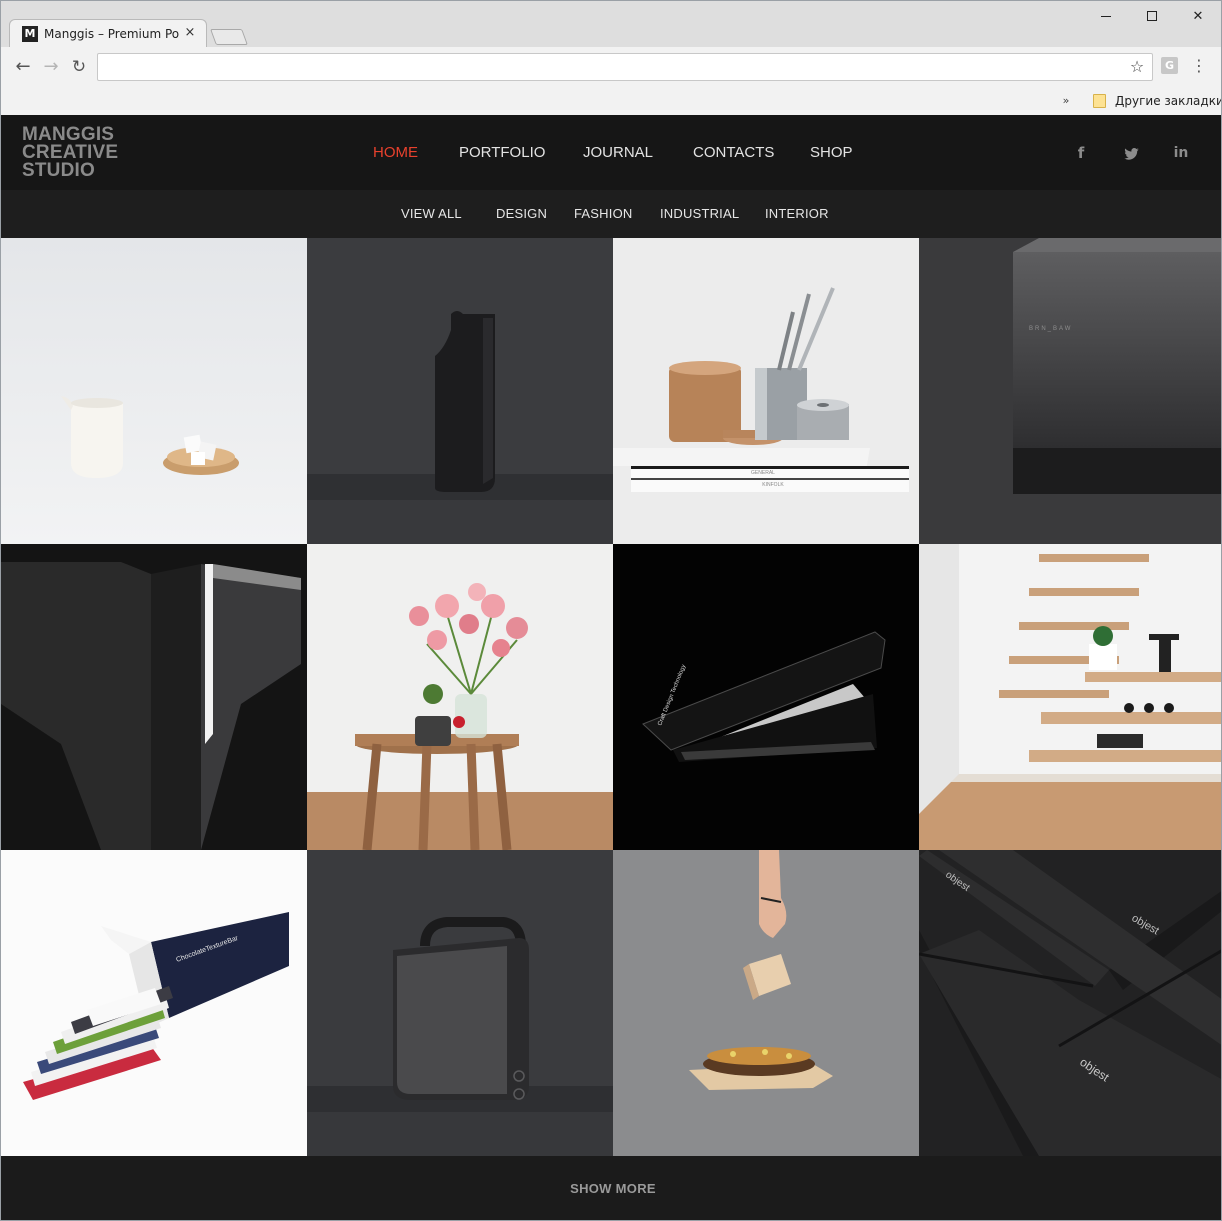 The height and width of the screenshot is (1221, 1222). I want to click on tab-title: Manggis – Premium Portf, so click(112, 34).